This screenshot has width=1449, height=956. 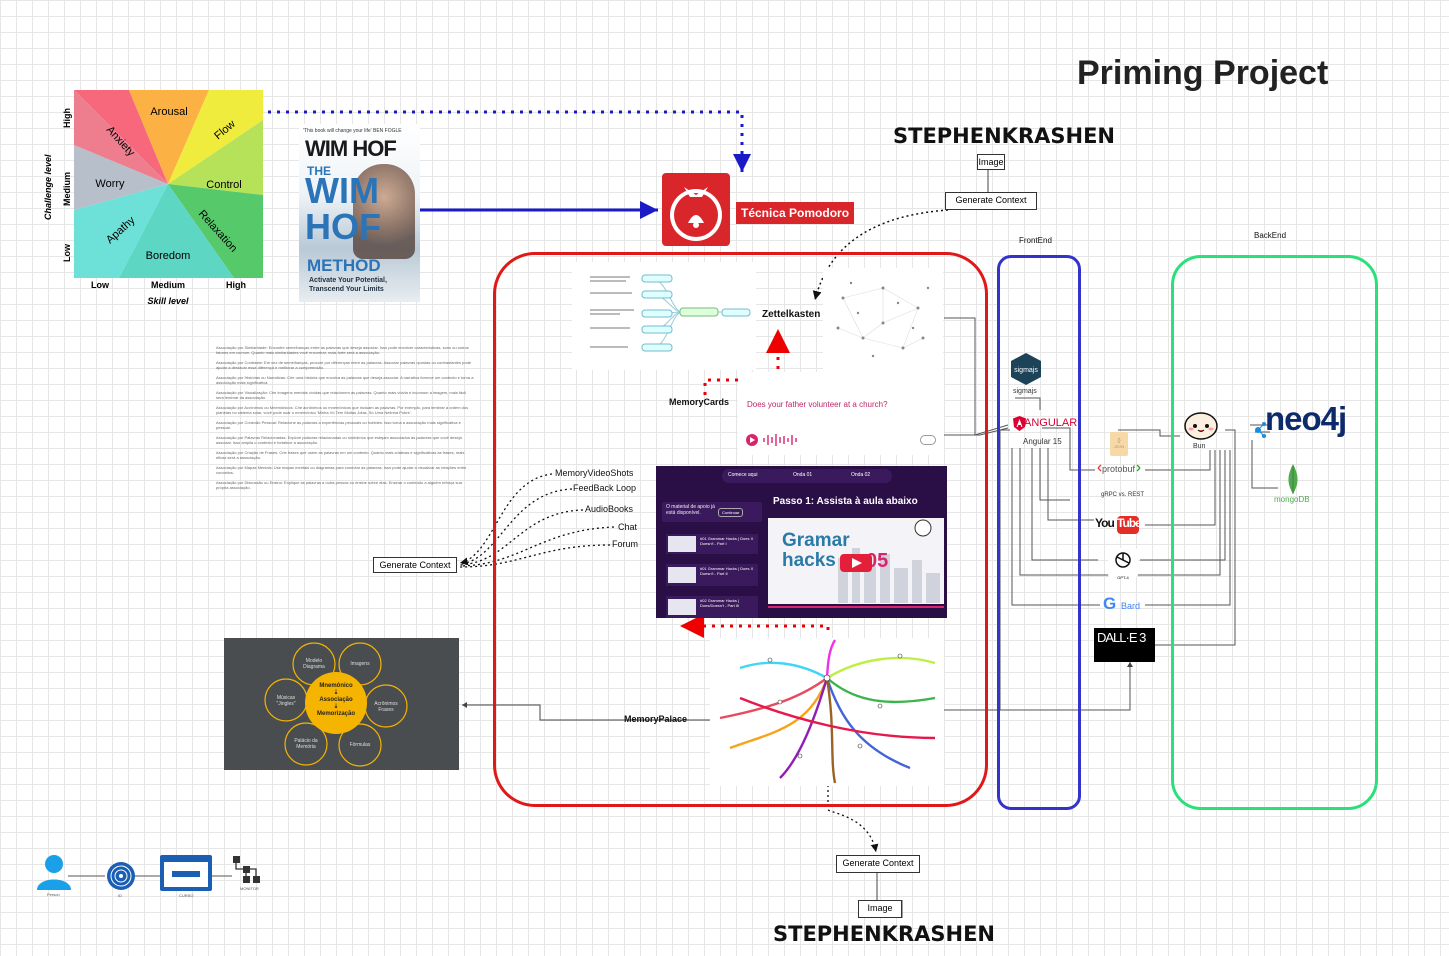 I want to click on memorycards-label: MemoryCards, so click(x=699, y=402).